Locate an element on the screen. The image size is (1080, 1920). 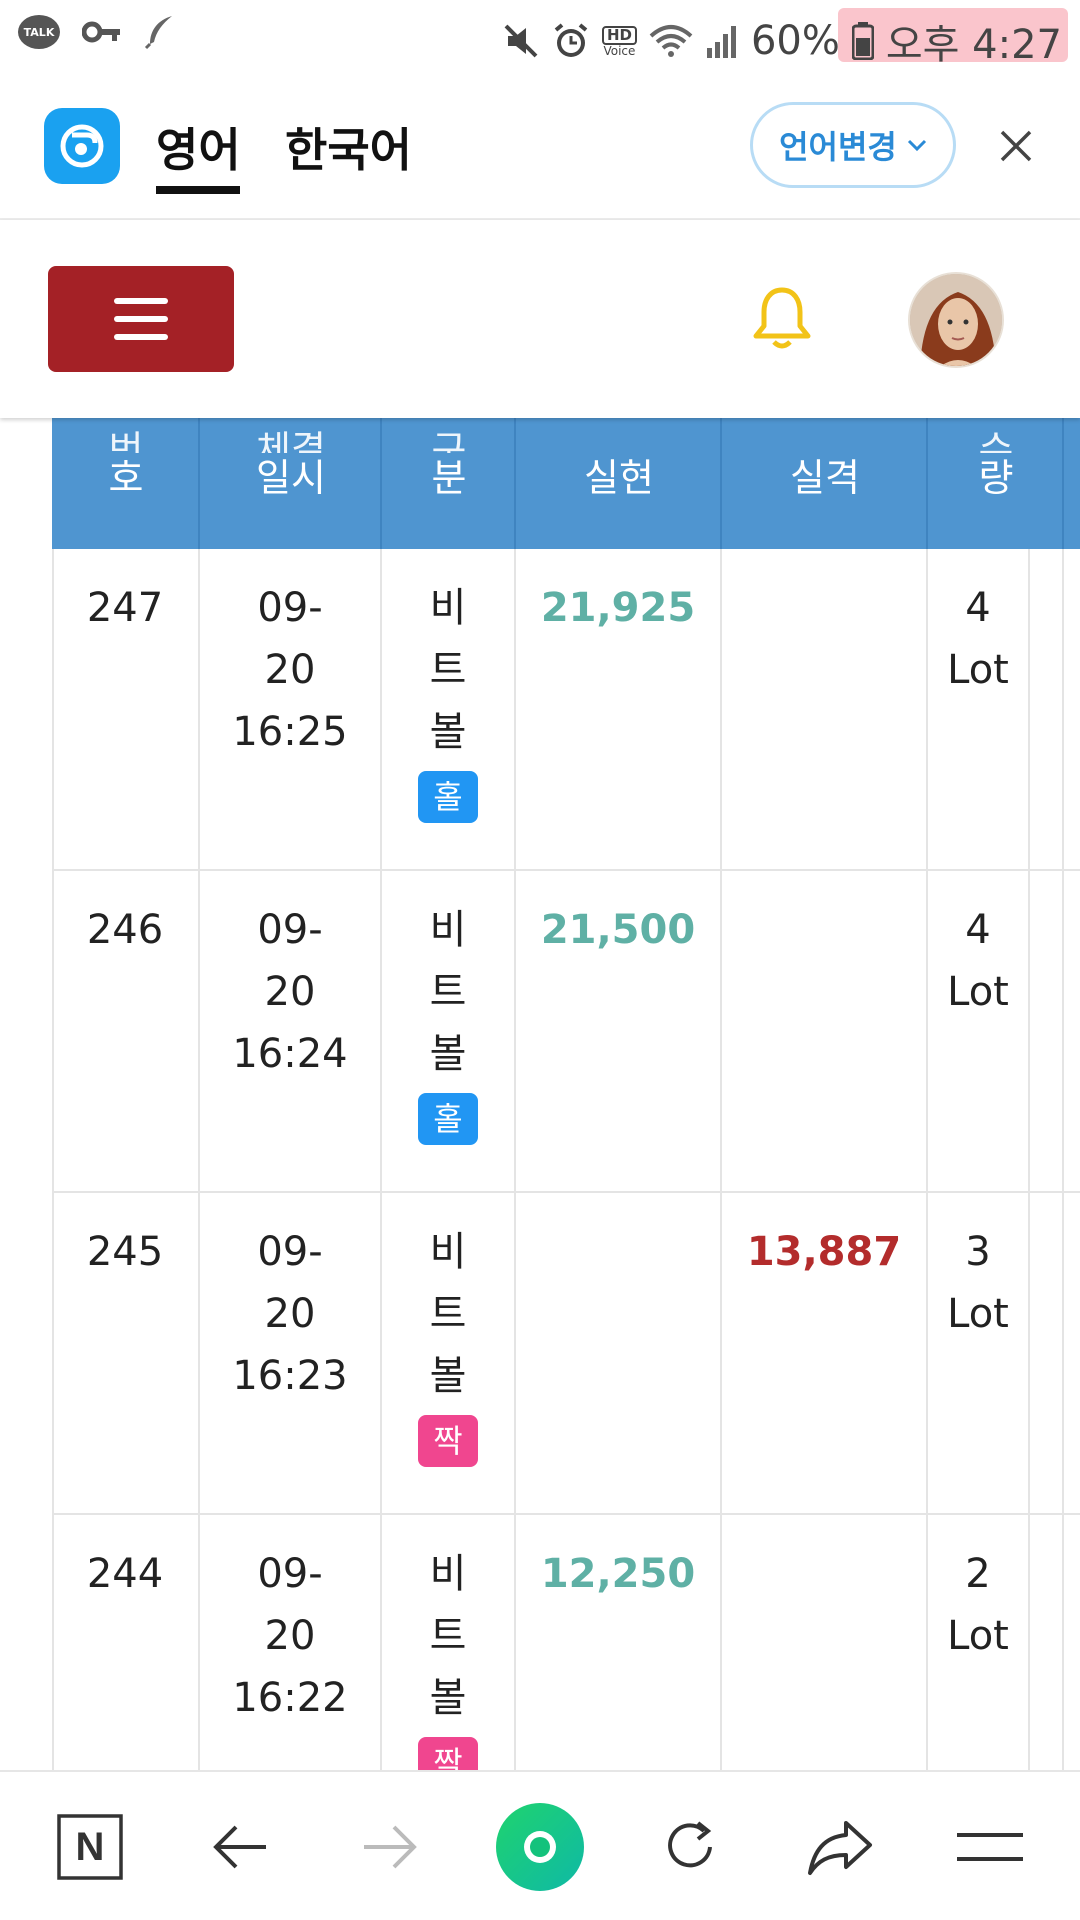
clock-time: 오후 4:27 is located at coordinates (973, 45).